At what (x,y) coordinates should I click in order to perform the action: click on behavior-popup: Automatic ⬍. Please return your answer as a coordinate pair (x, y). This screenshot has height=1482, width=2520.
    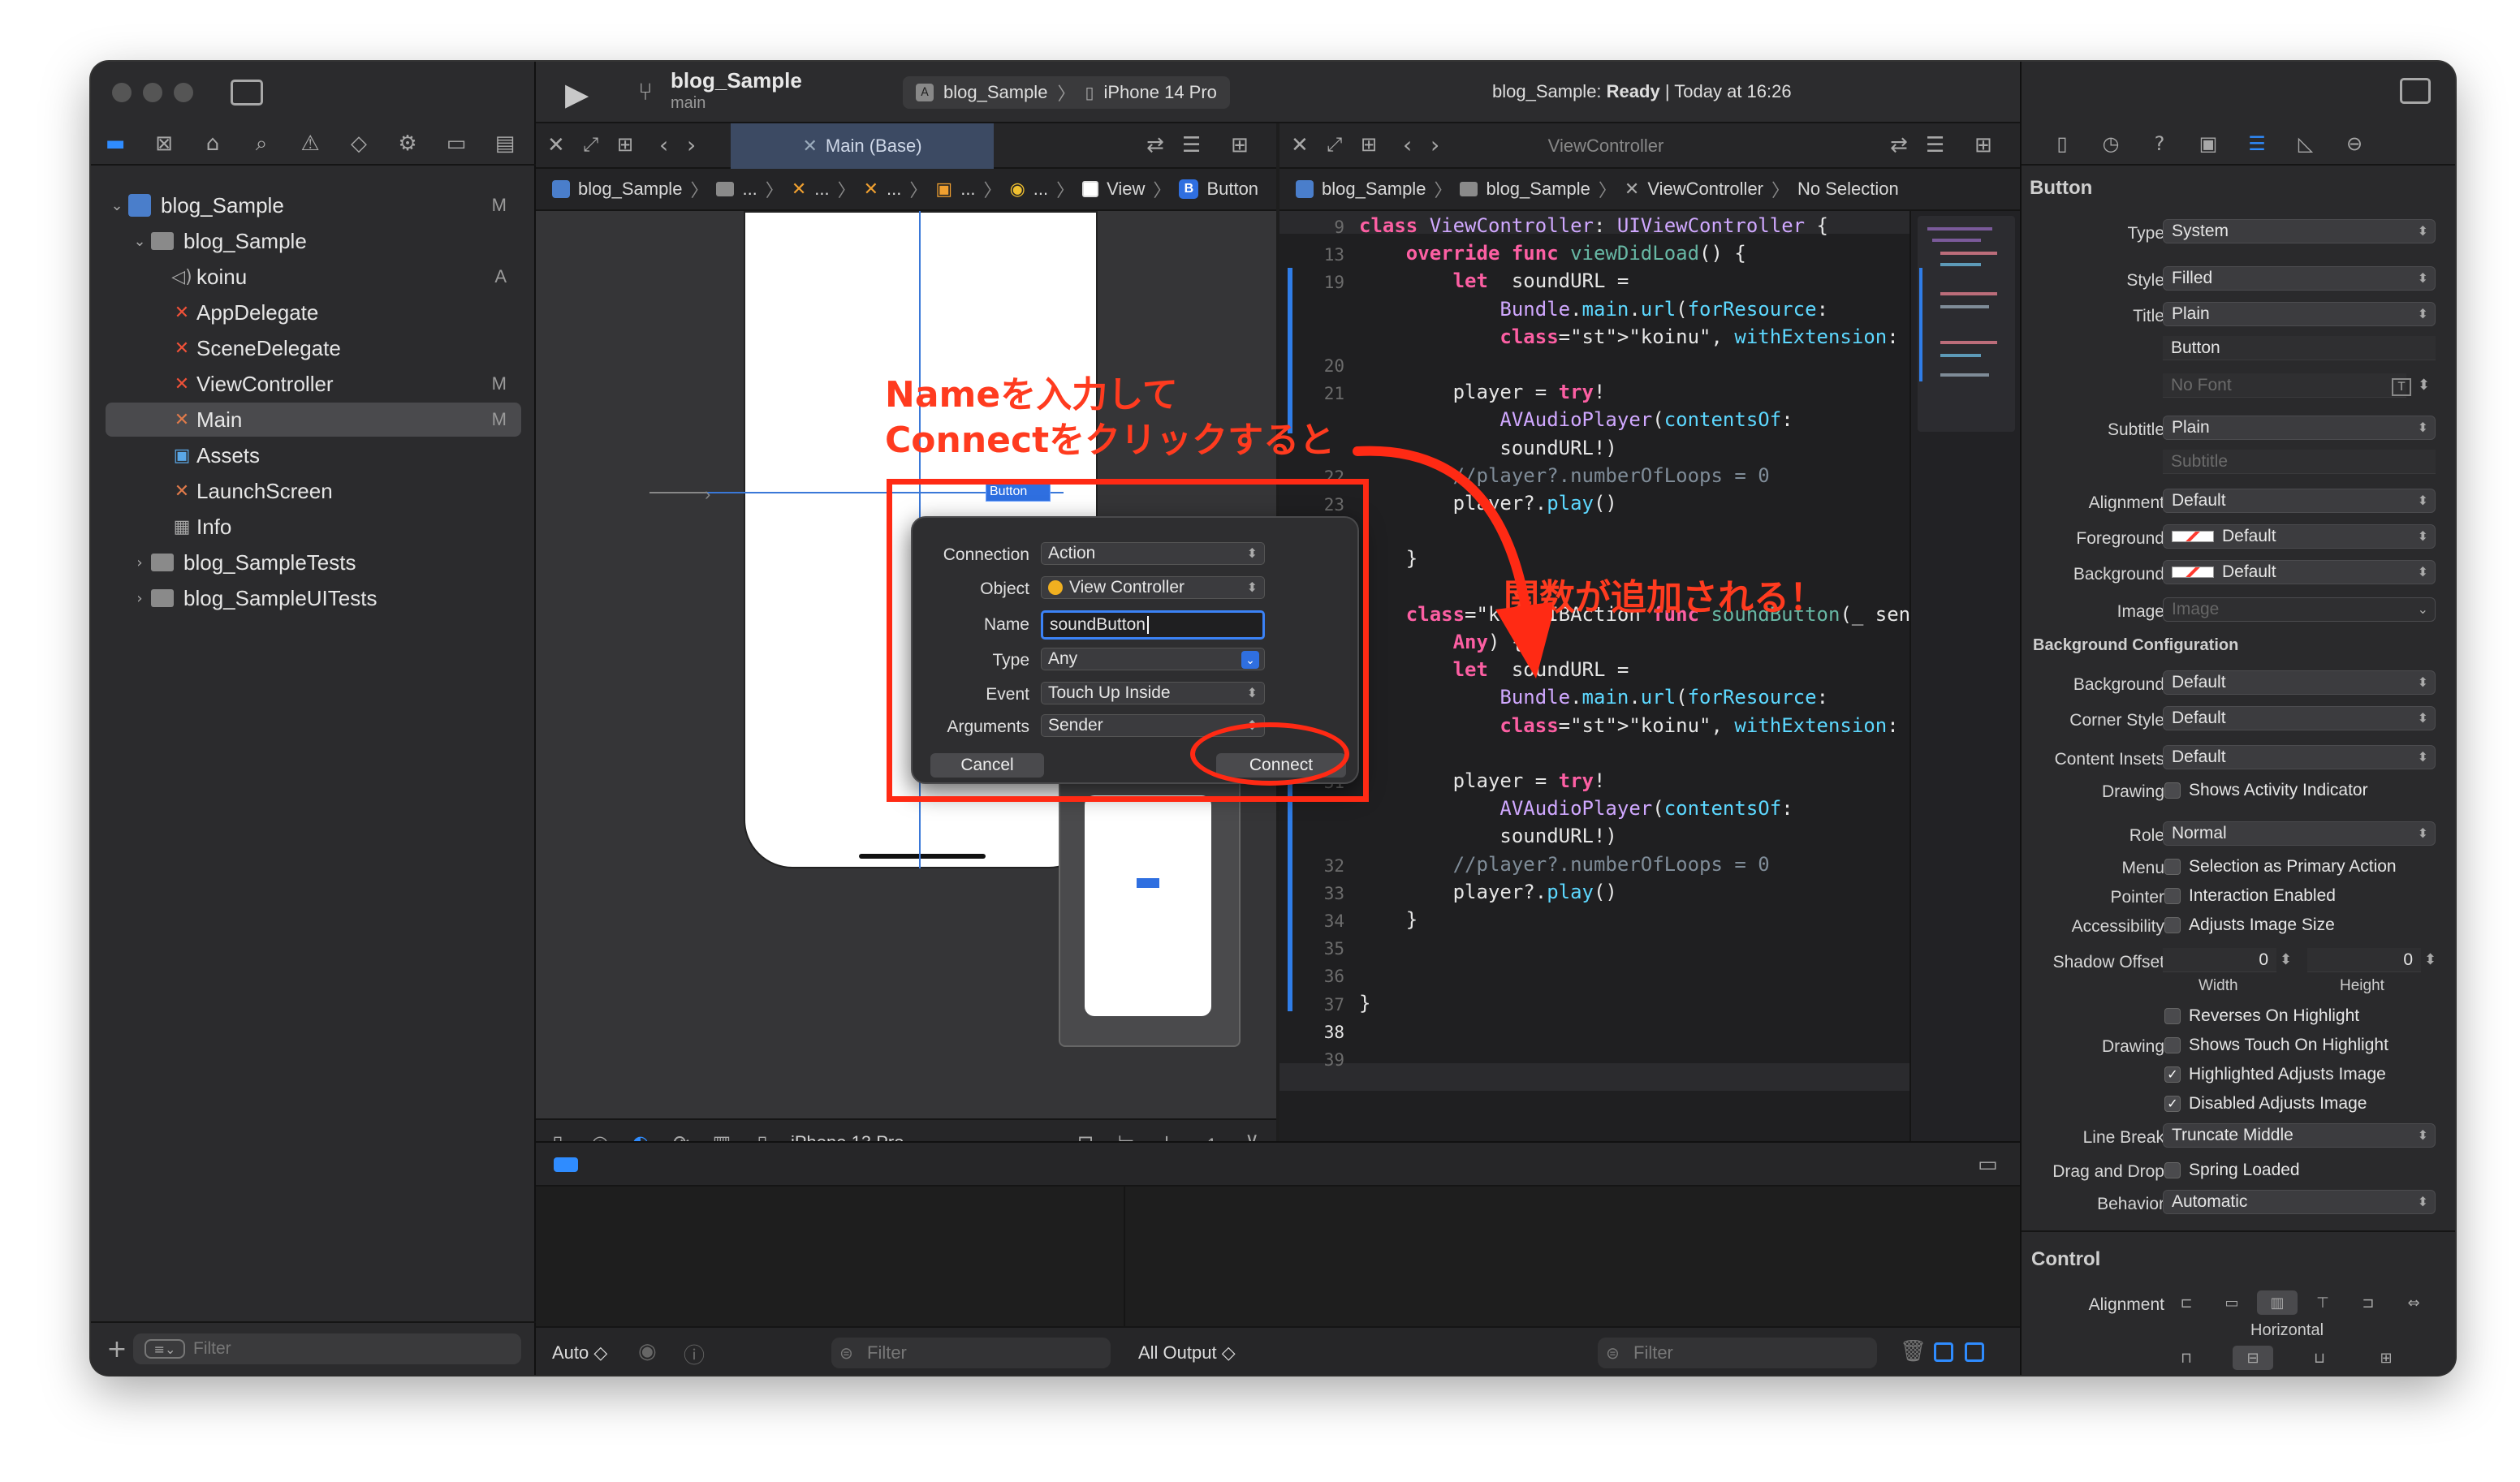
    Looking at the image, I should click on (2299, 1202).